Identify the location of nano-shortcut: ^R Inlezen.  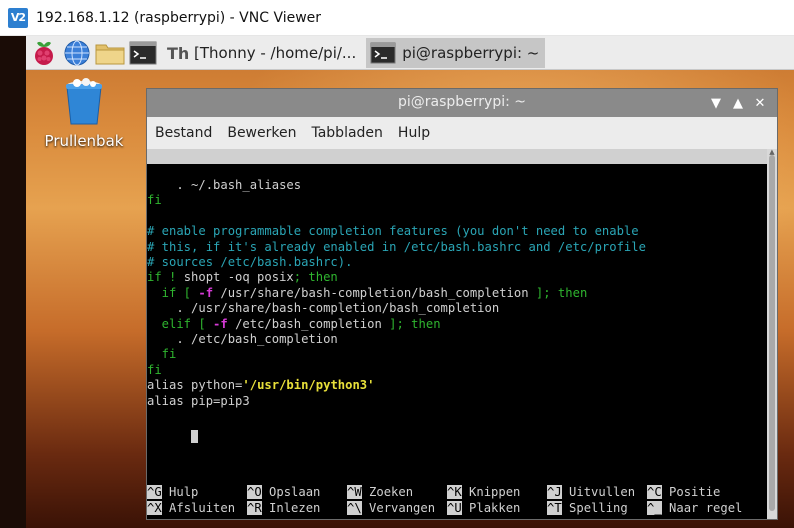
(283, 508).